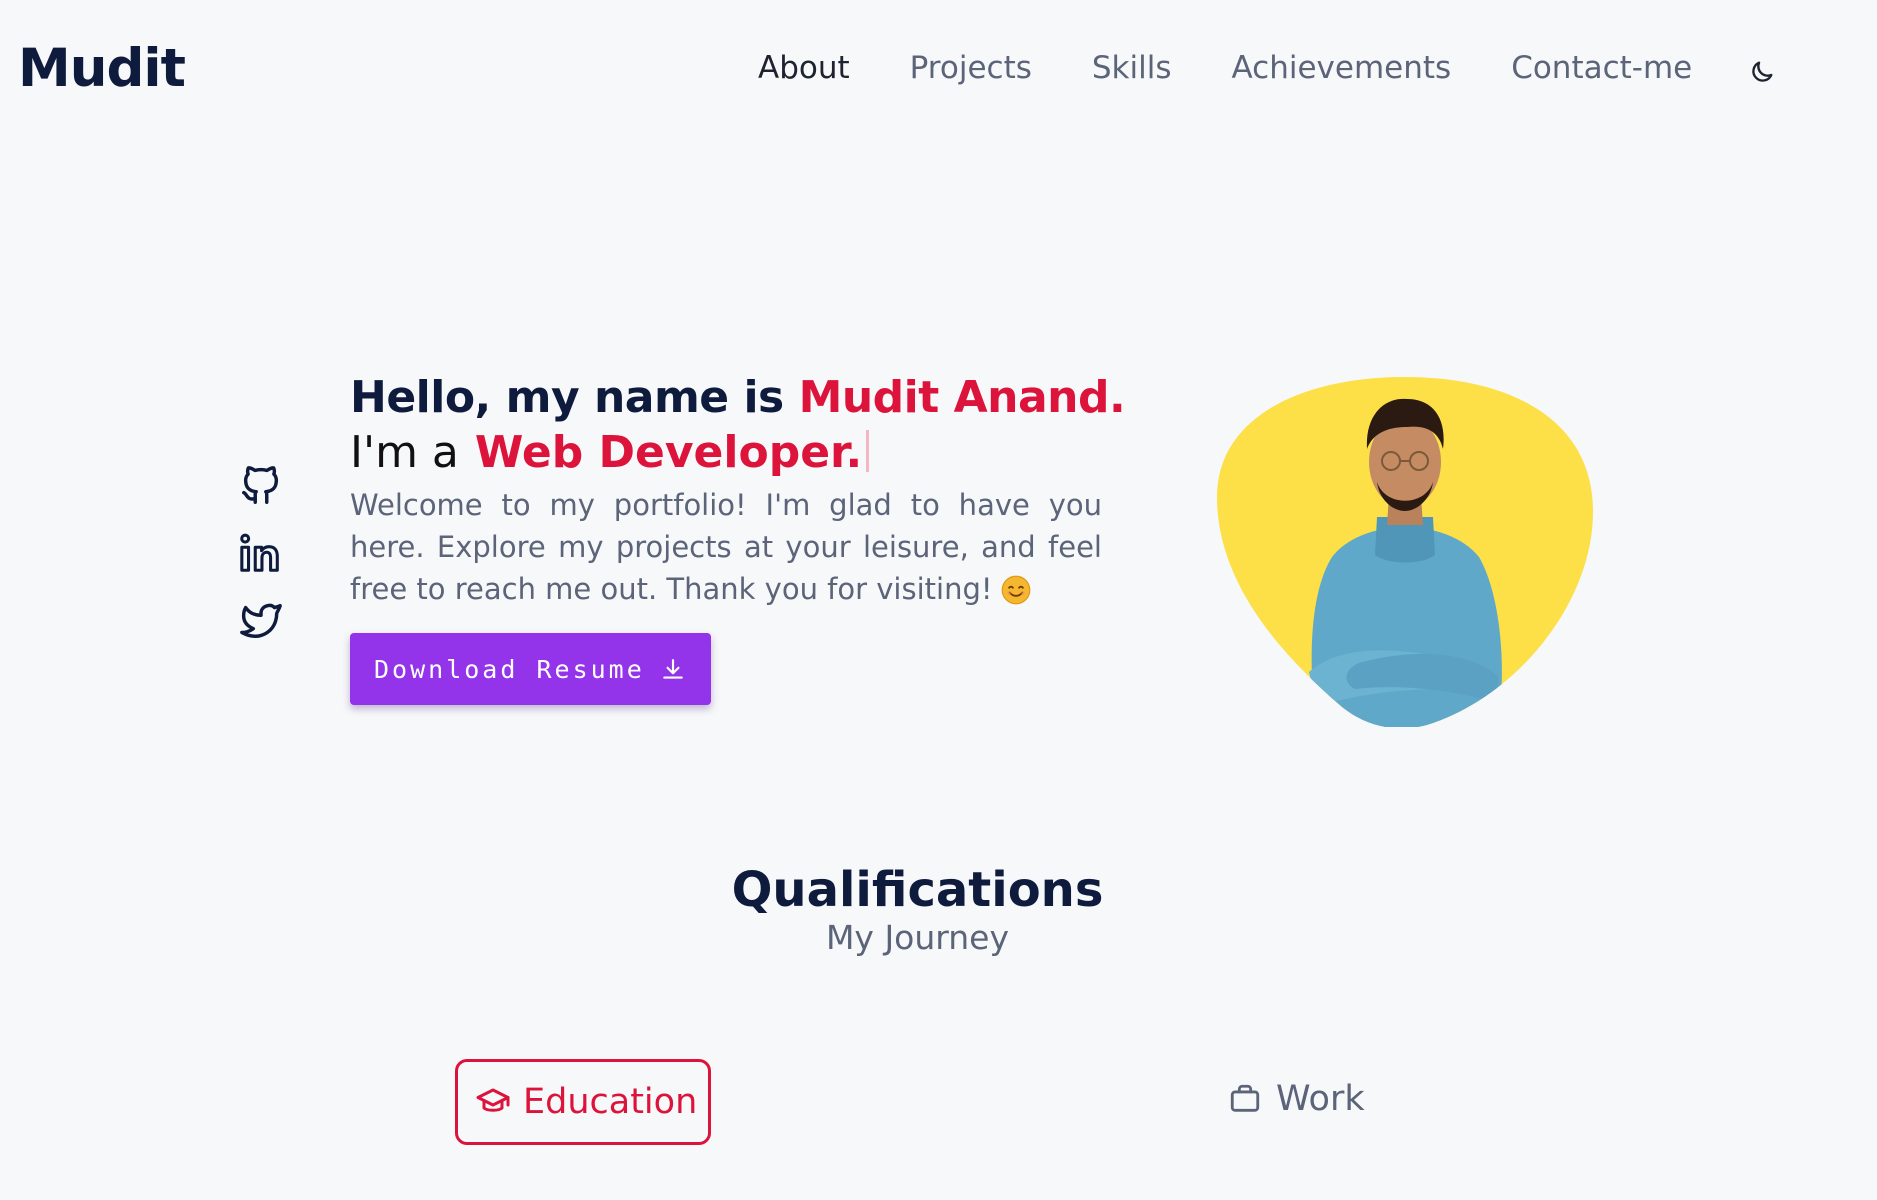 The width and height of the screenshot is (1877, 1200). Describe the element at coordinates (673, 670) in the screenshot. I see `download-icon` at that location.